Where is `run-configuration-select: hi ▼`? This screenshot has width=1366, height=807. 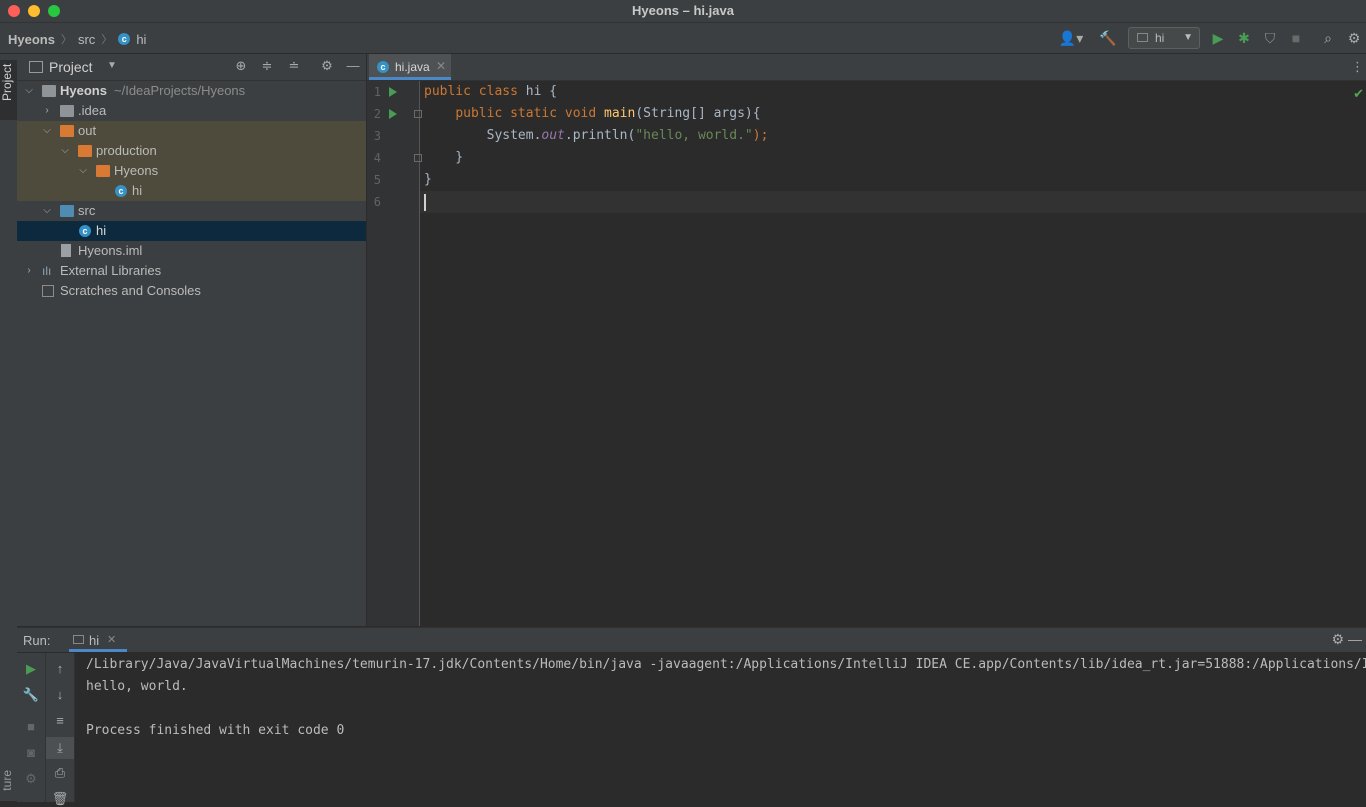
run-configuration-select: hi ▼ is located at coordinates (1164, 38).